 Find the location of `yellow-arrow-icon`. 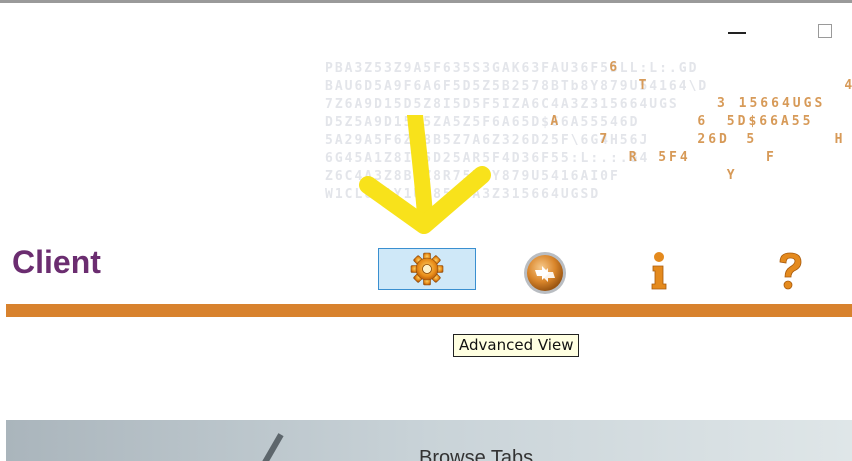

yellow-arrow-icon is located at coordinates (425, 174).